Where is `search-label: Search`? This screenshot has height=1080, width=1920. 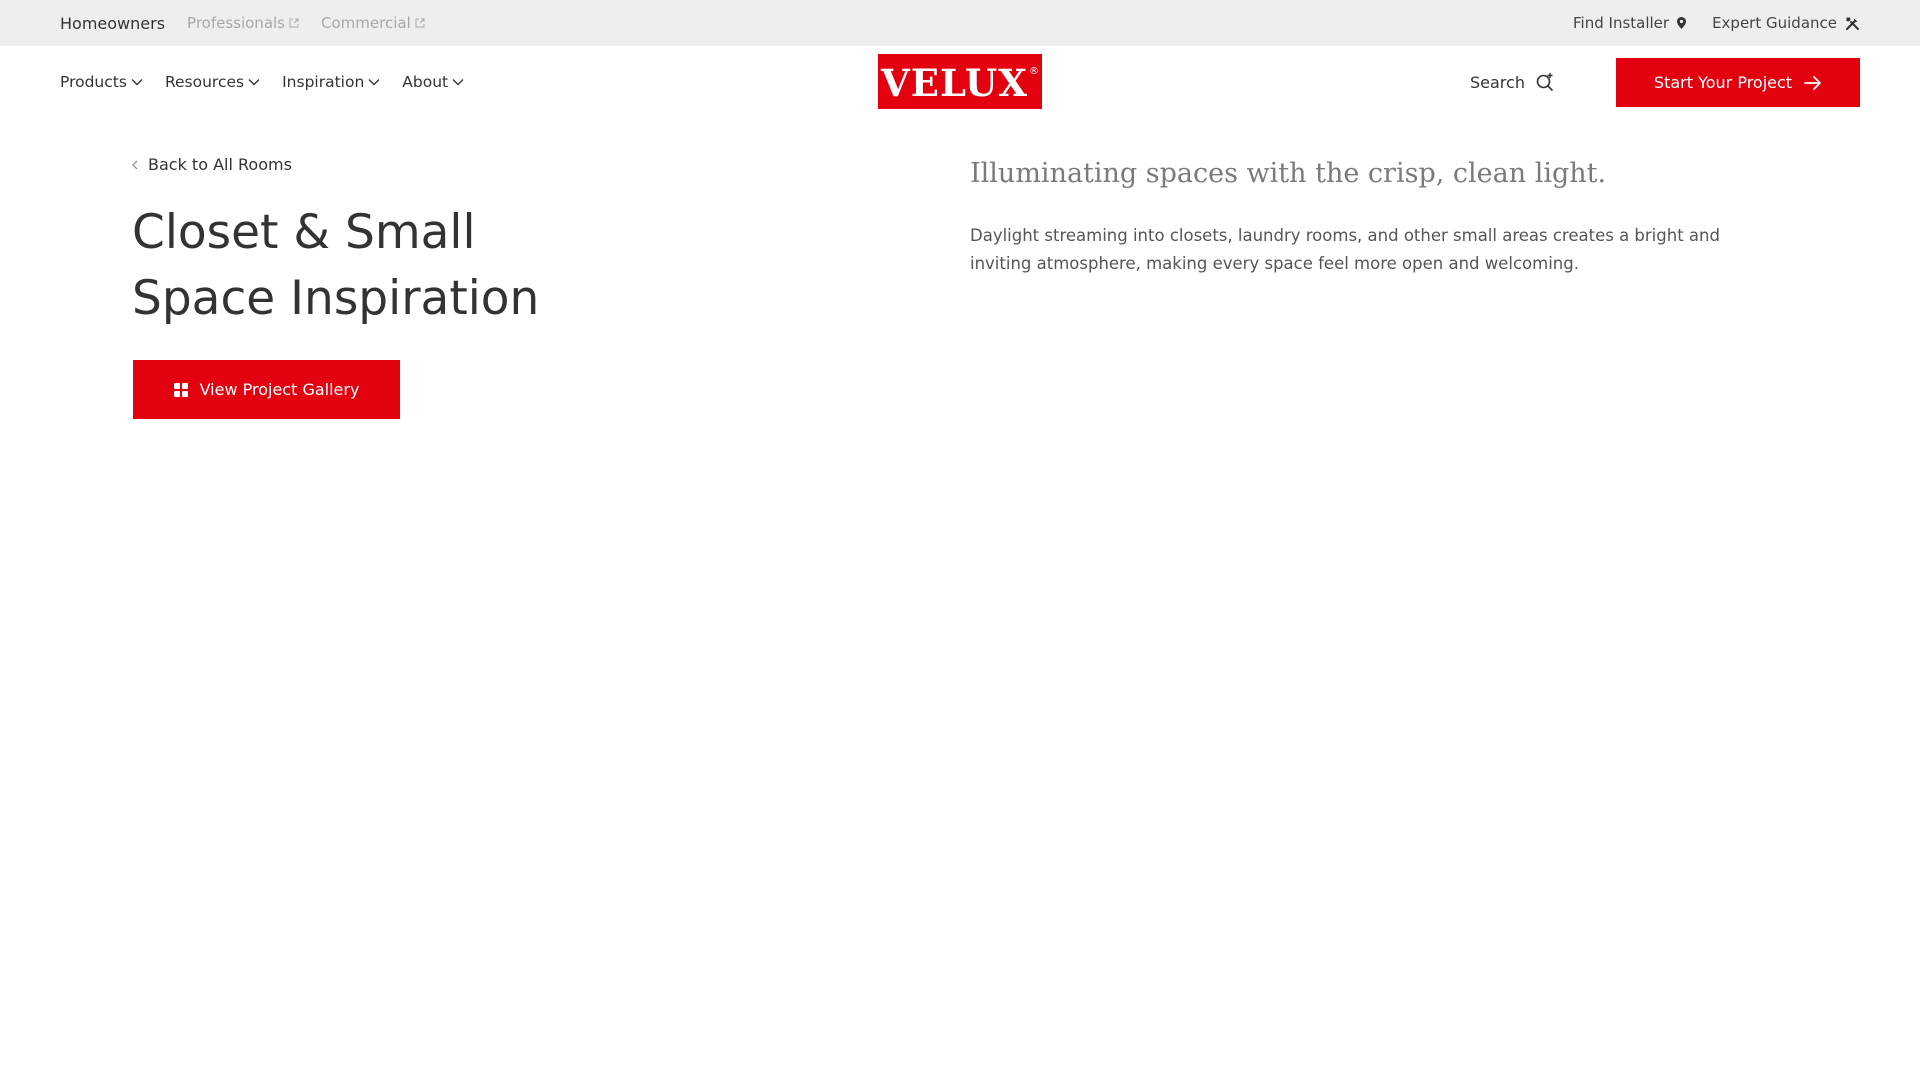
search-label: Search is located at coordinates (1497, 82).